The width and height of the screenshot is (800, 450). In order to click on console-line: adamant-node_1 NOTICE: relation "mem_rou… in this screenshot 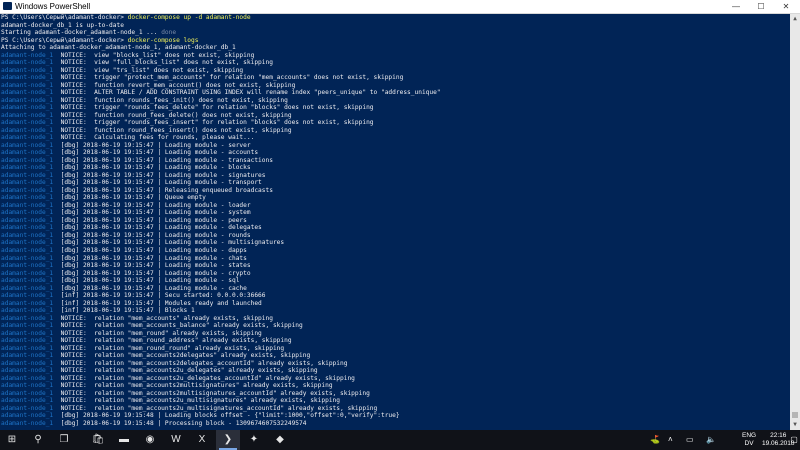, I will do `click(395, 349)`.